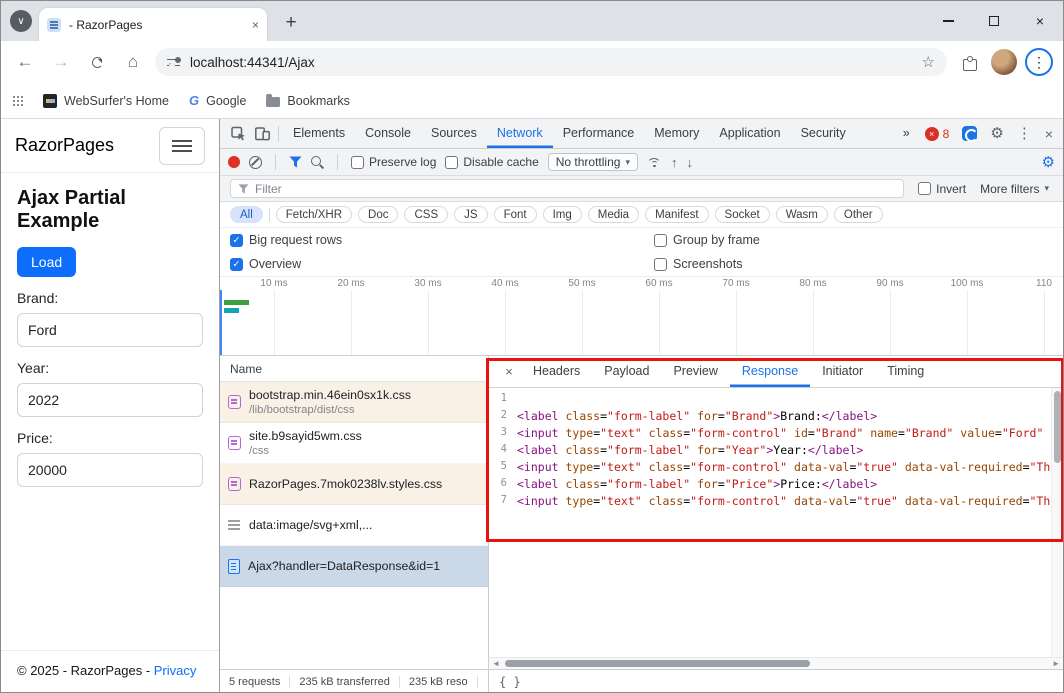 This screenshot has height=693, width=1064. I want to click on filter-chip-manifest: Manifest, so click(677, 214).